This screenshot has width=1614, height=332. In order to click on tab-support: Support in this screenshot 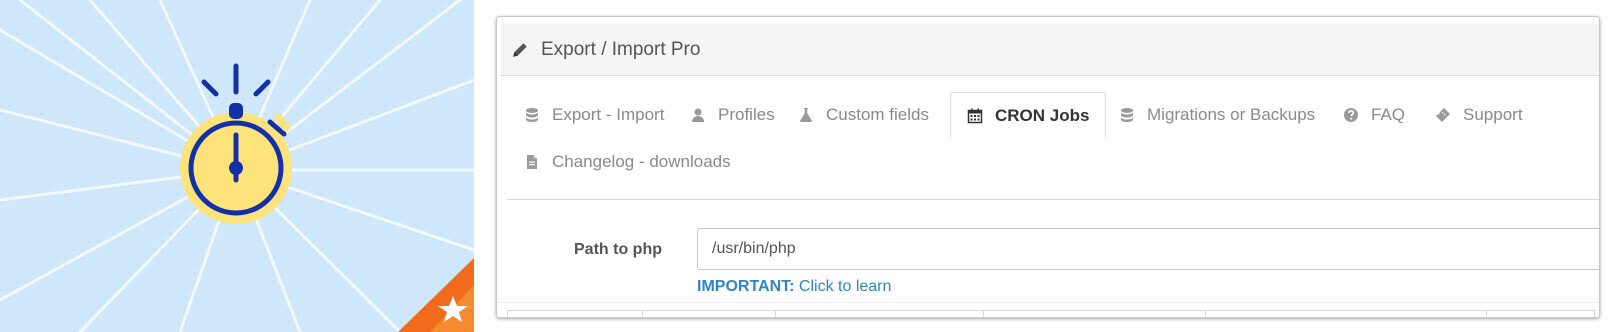, I will do `click(1479, 114)`.